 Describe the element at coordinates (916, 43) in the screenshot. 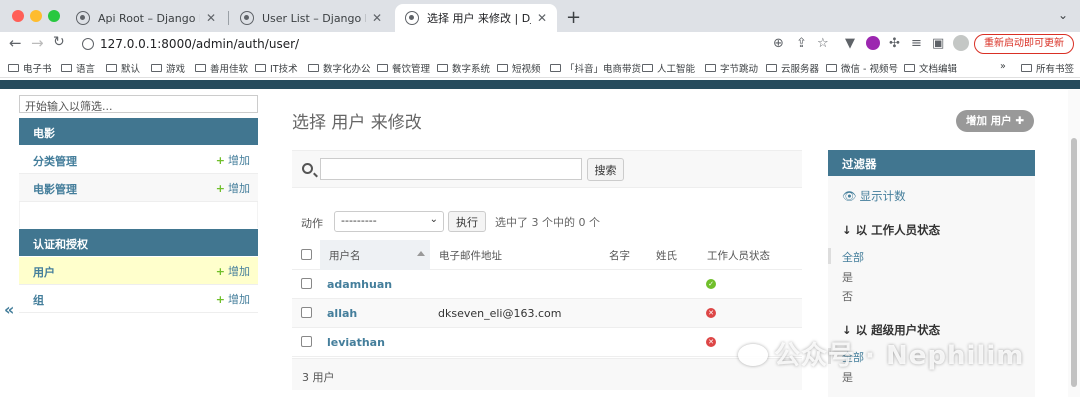

I see `media-icon: ≡` at that location.